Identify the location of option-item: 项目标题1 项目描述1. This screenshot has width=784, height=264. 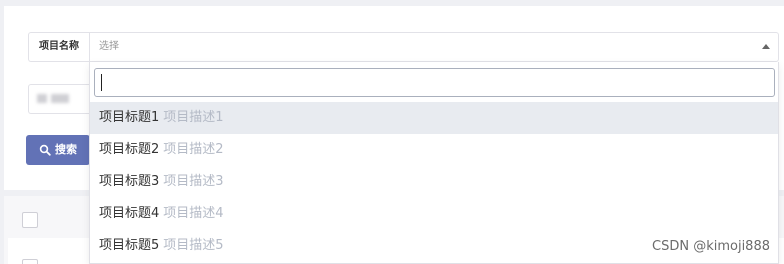
(434, 118).